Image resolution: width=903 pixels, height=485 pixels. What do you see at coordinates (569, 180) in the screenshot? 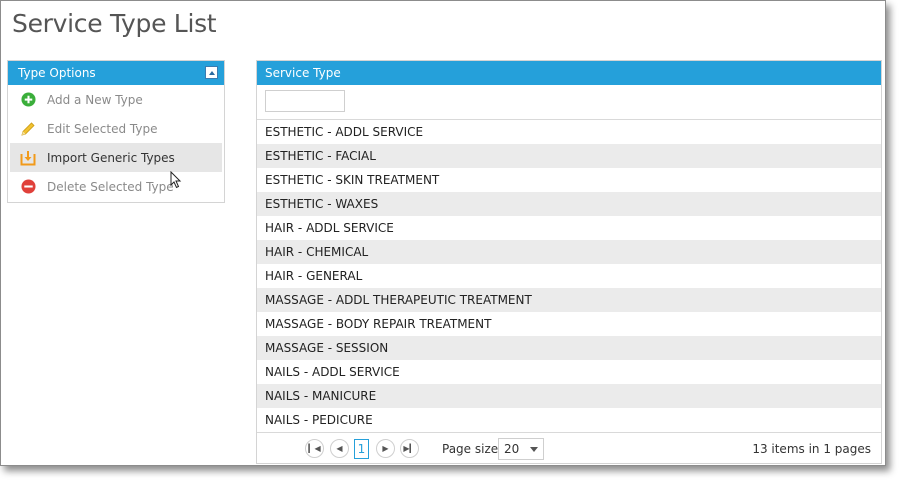
I see `table-row: ESTHETIC - SKIN TREATMENT` at bounding box center [569, 180].